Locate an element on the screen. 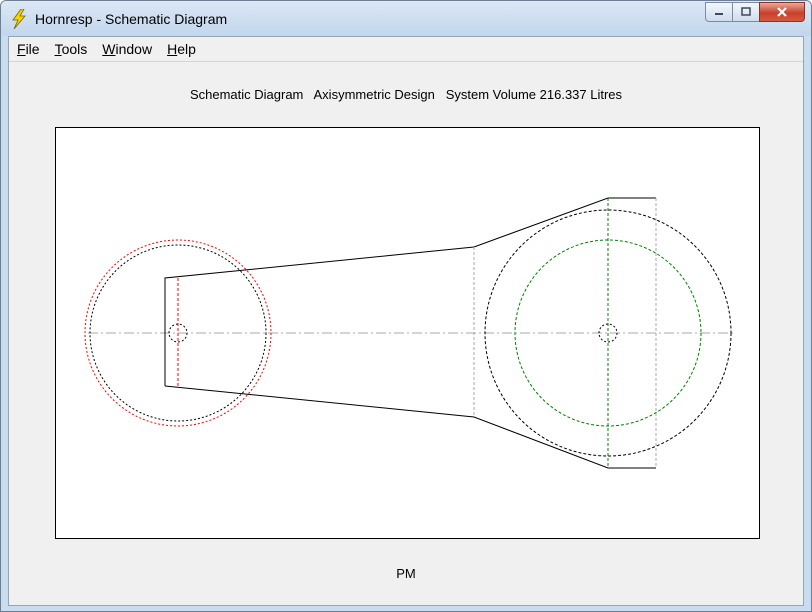  volume-label: System Volume 216.337 Litres is located at coordinates (534, 94).